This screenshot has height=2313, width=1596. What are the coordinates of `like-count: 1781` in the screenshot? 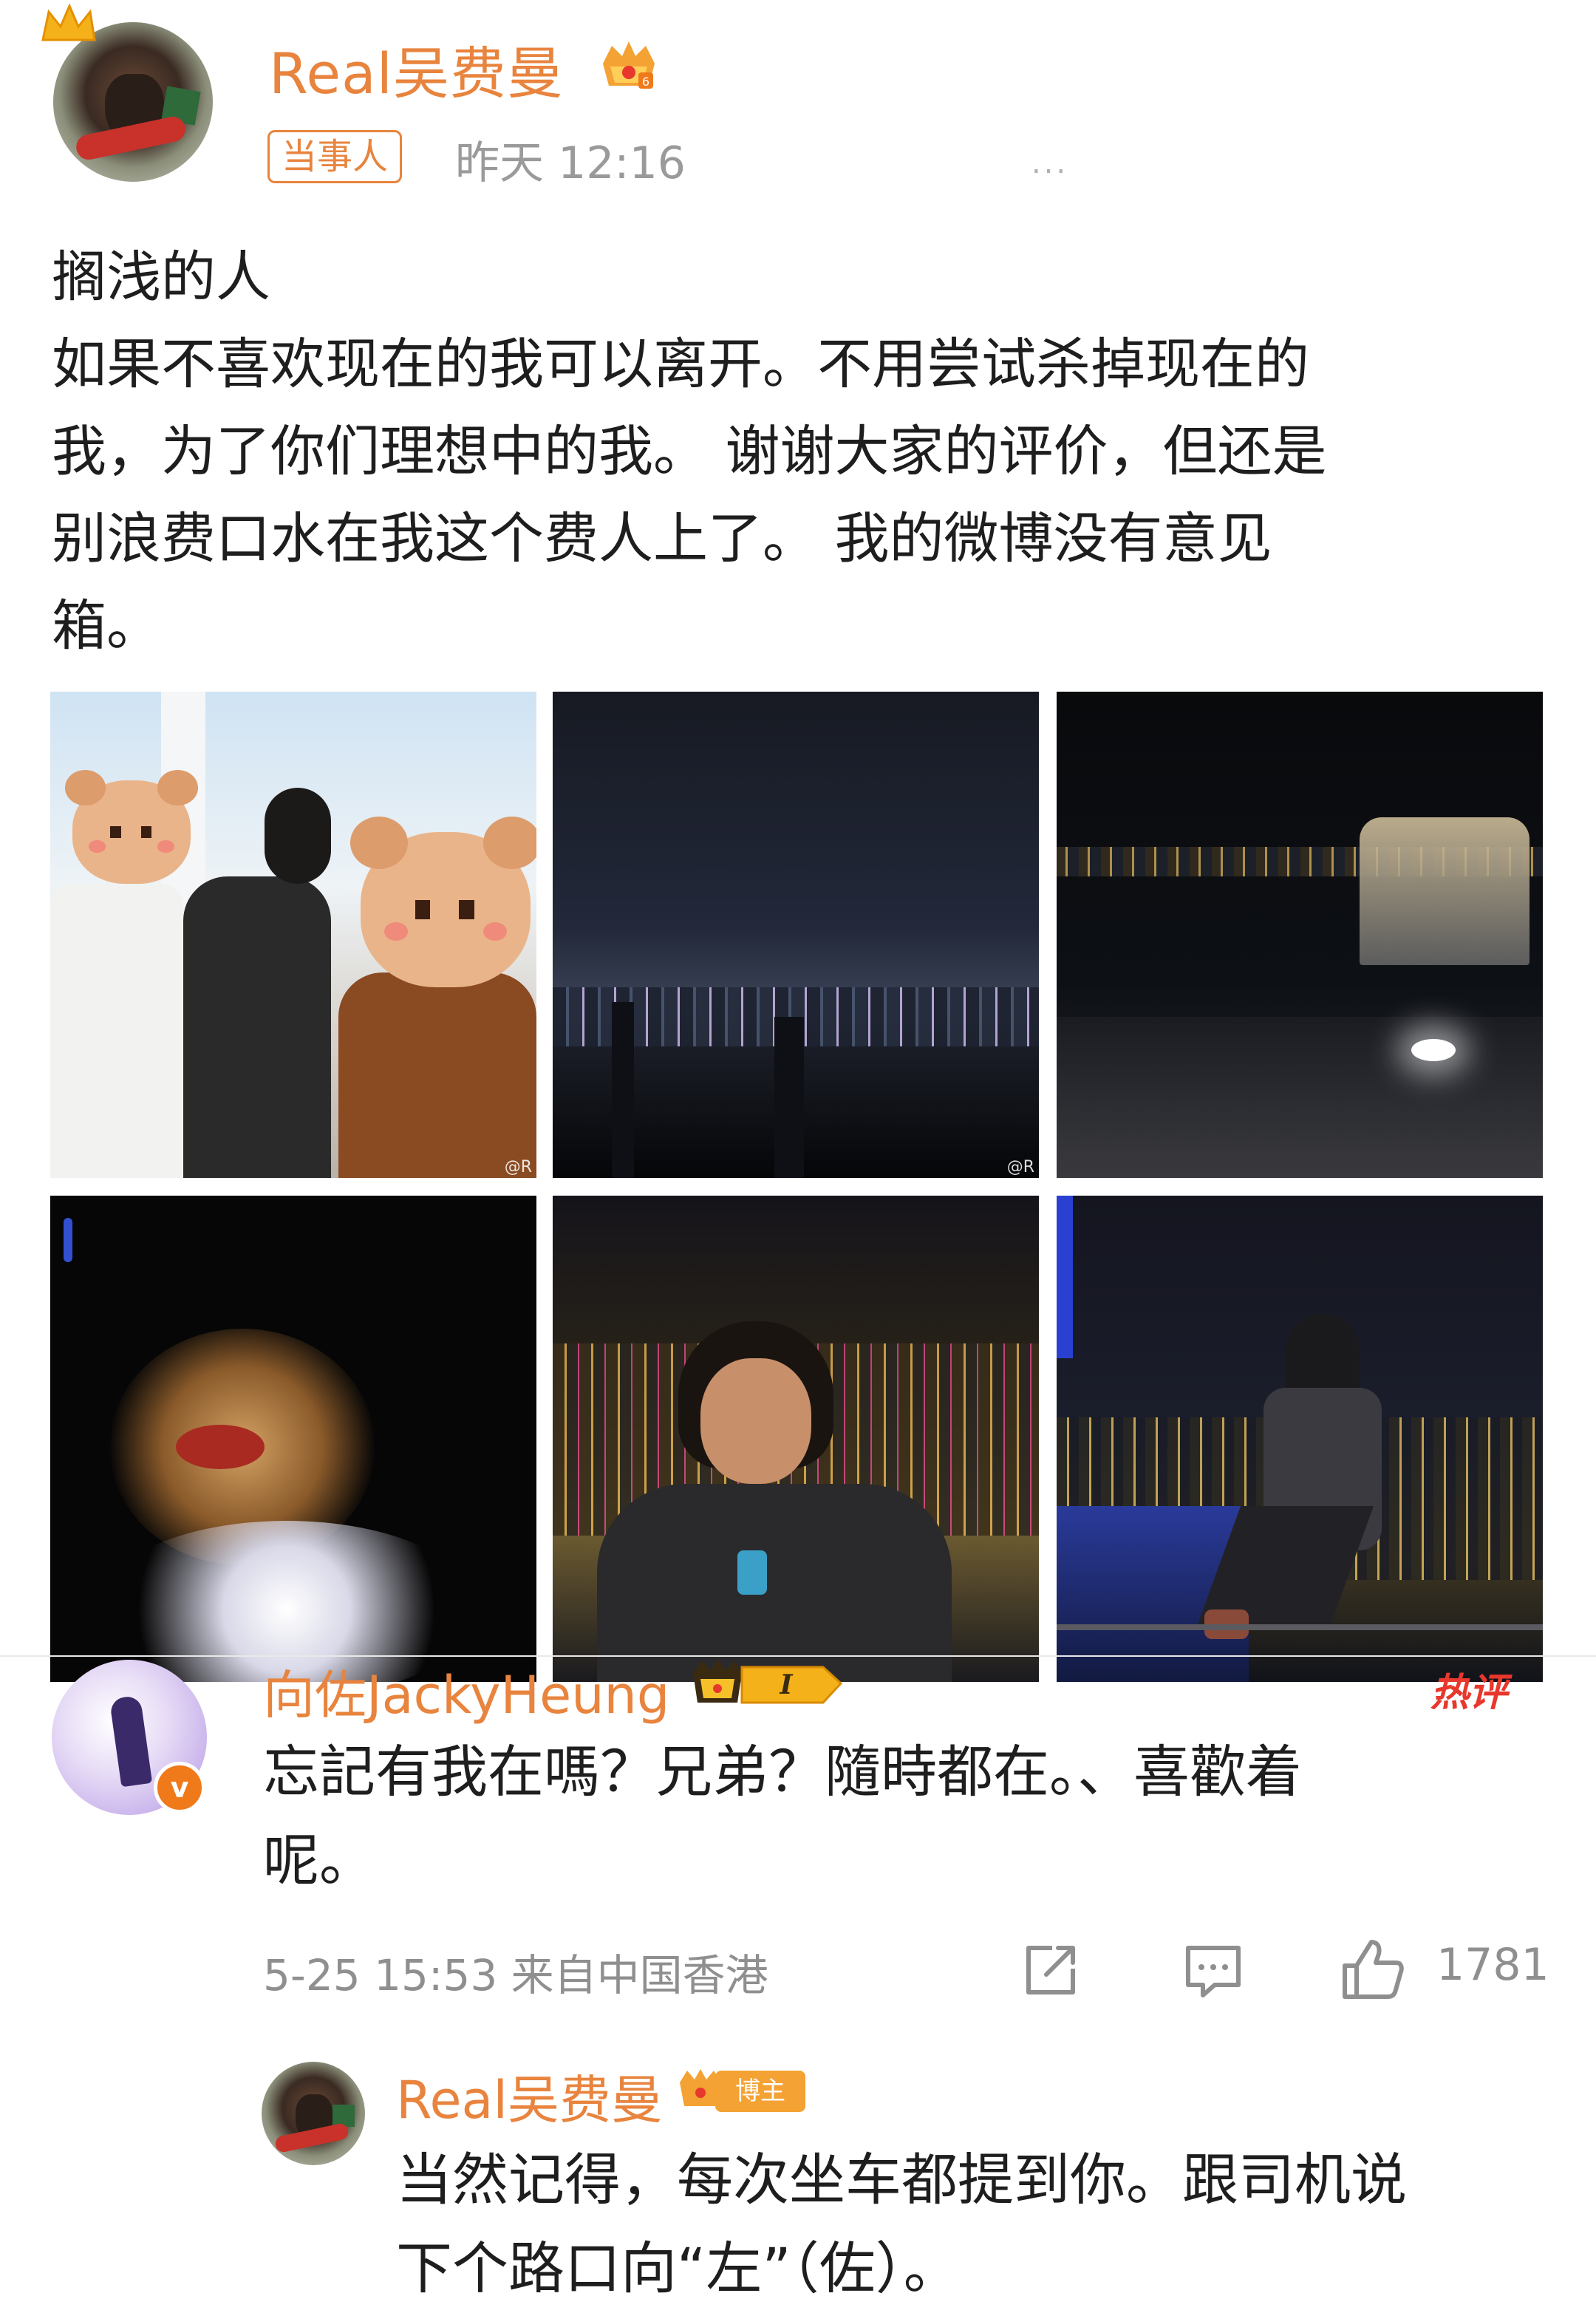 It's located at (1492, 1965).